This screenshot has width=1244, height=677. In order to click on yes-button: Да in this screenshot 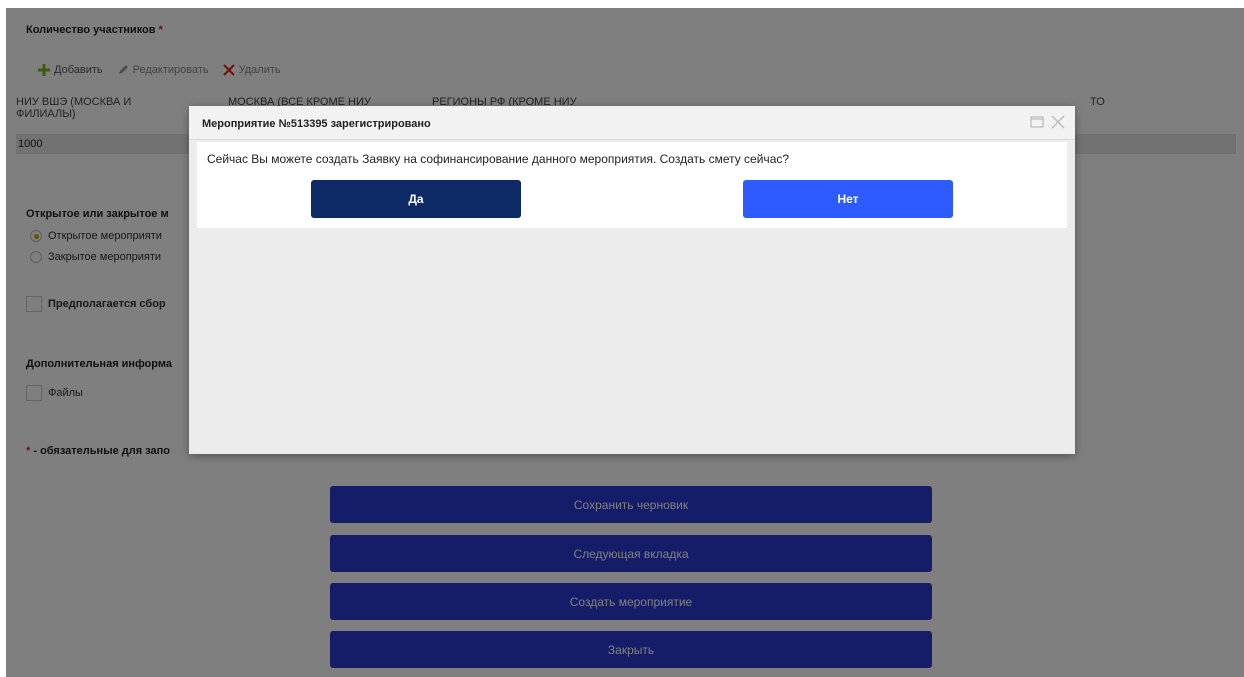, I will do `click(416, 199)`.